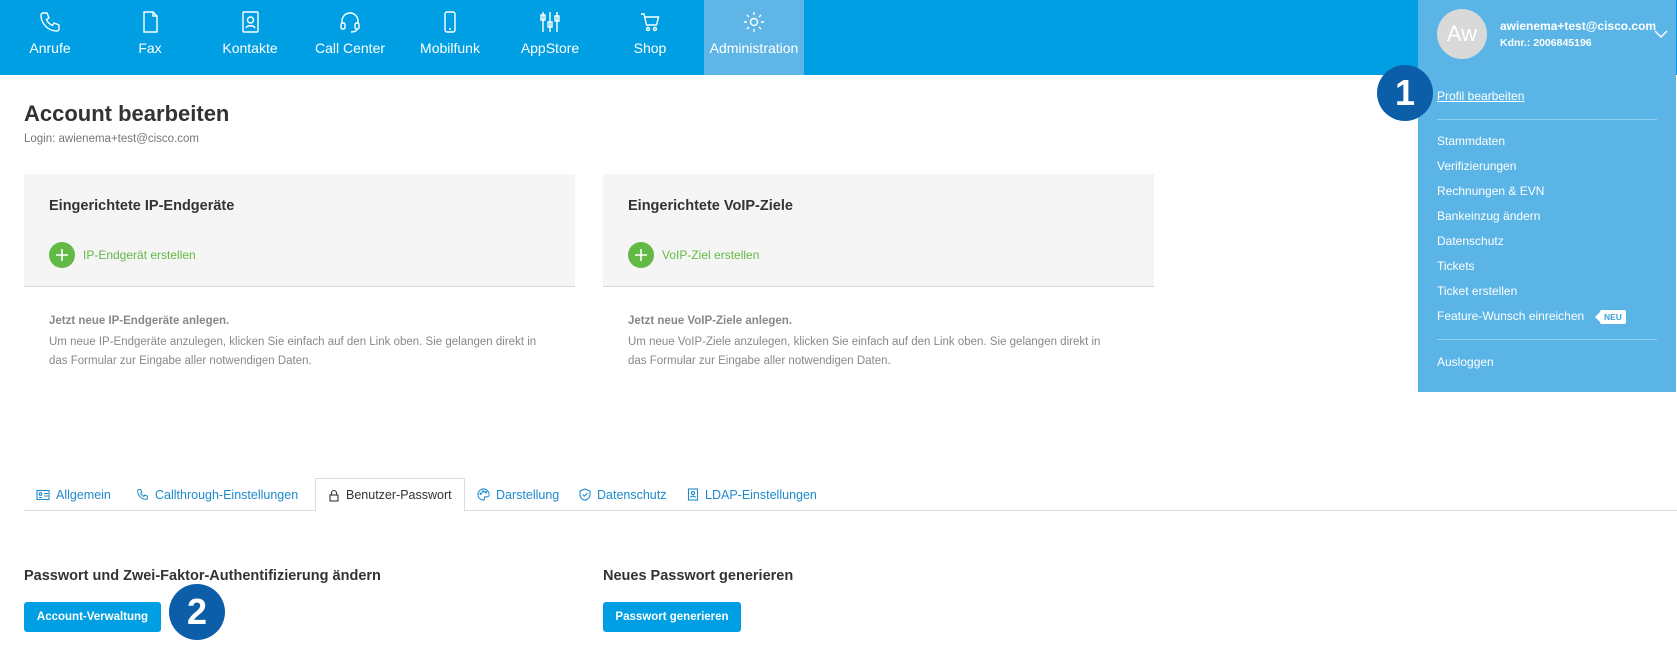 Image resolution: width=1677 pixels, height=672 pixels. Describe the element at coordinates (150, 48) in the screenshot. I see `nav-label: Fax` at that location.